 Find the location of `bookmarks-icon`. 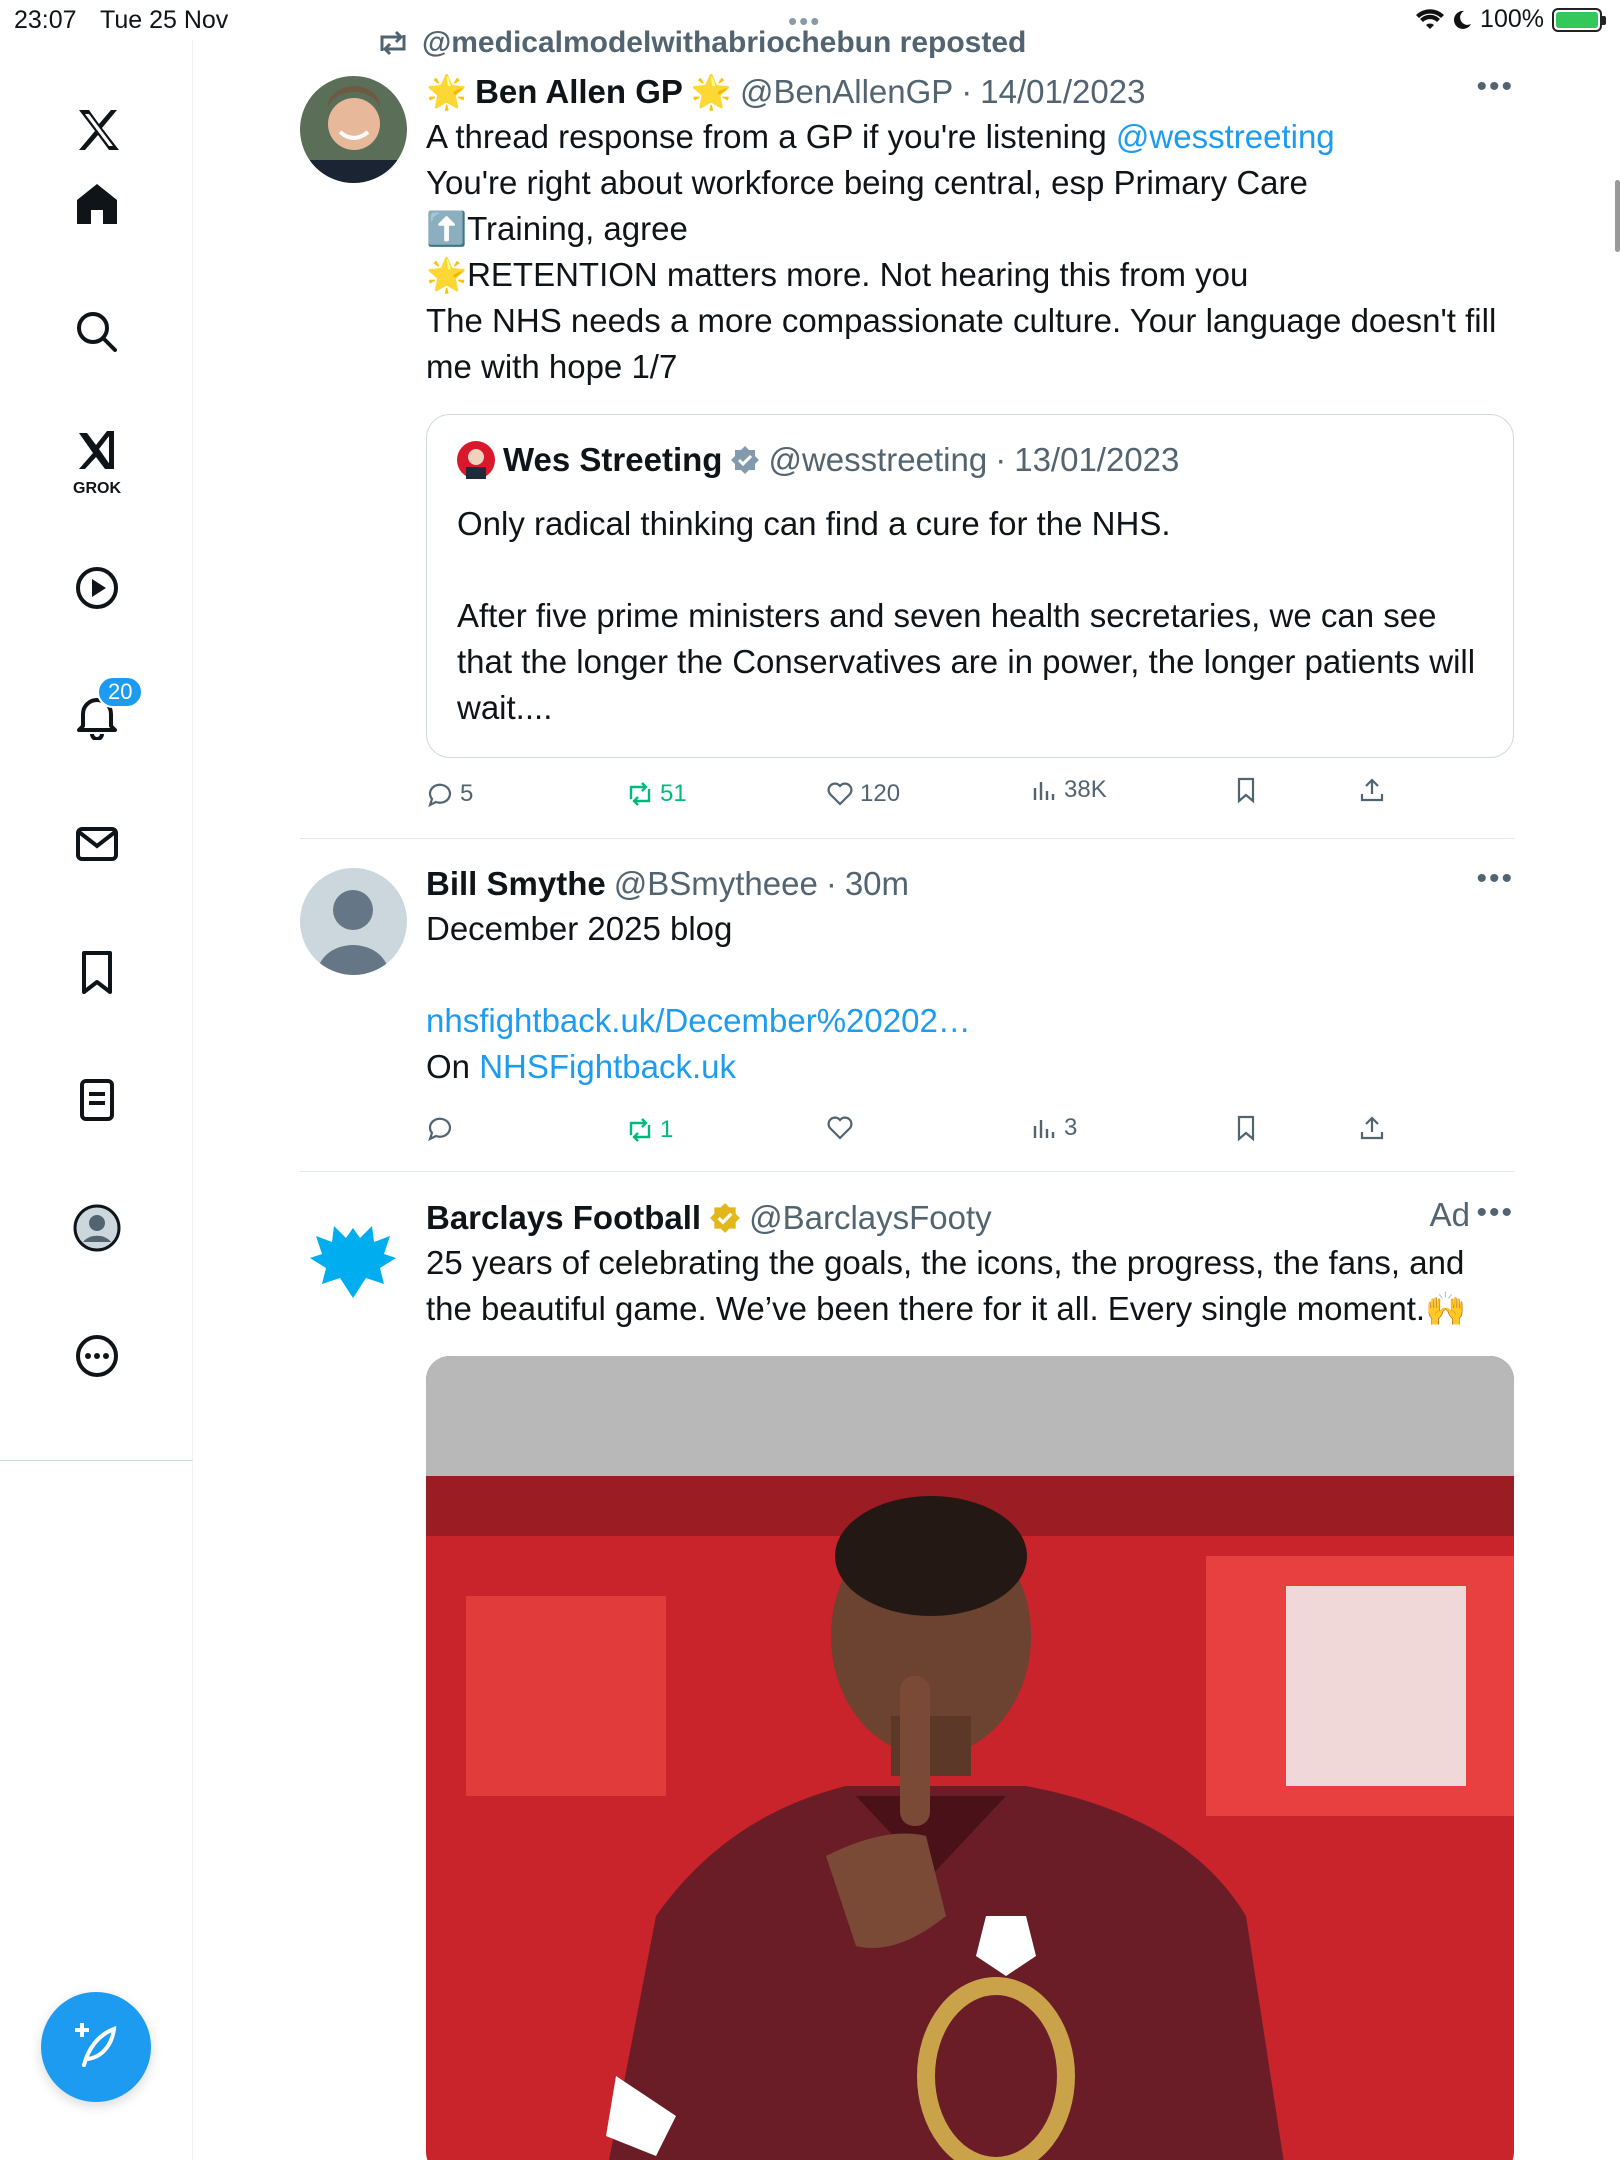

bookmarks-icon is located at coordinates (97, 972).